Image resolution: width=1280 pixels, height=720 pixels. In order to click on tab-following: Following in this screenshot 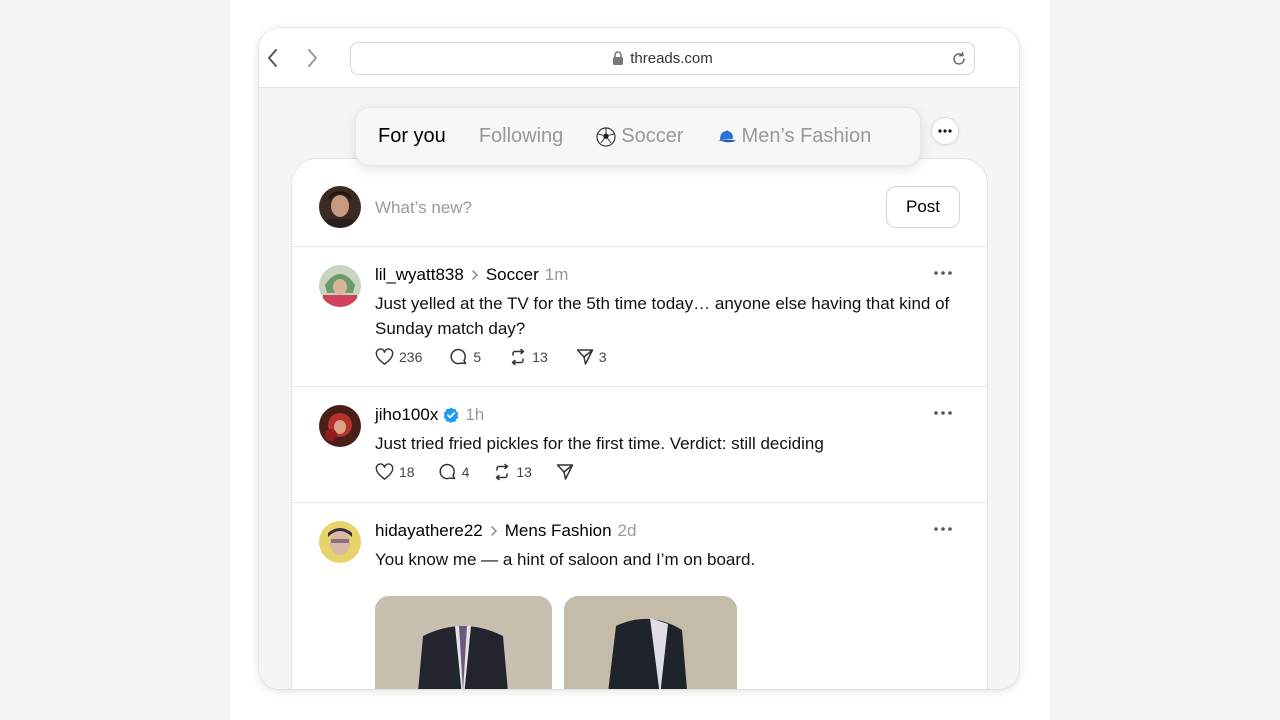, I will do `click(521, 136)`.